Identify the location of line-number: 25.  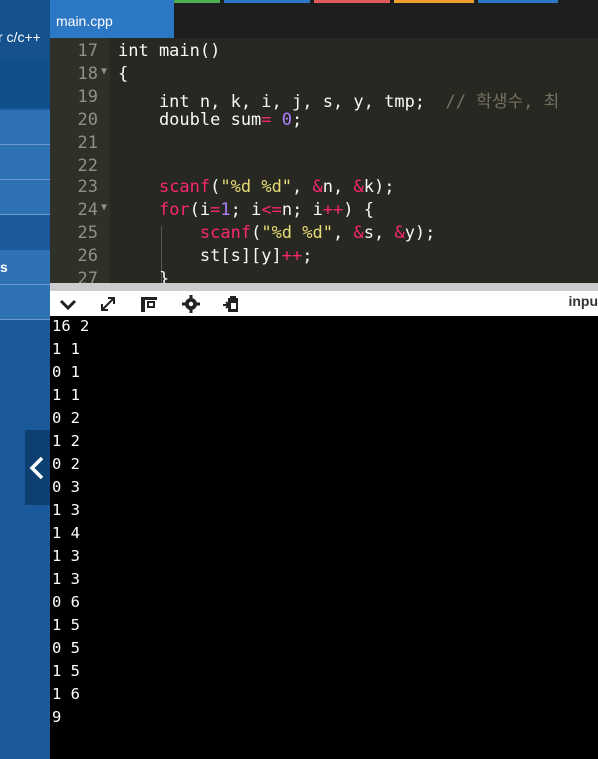
(87, 233).